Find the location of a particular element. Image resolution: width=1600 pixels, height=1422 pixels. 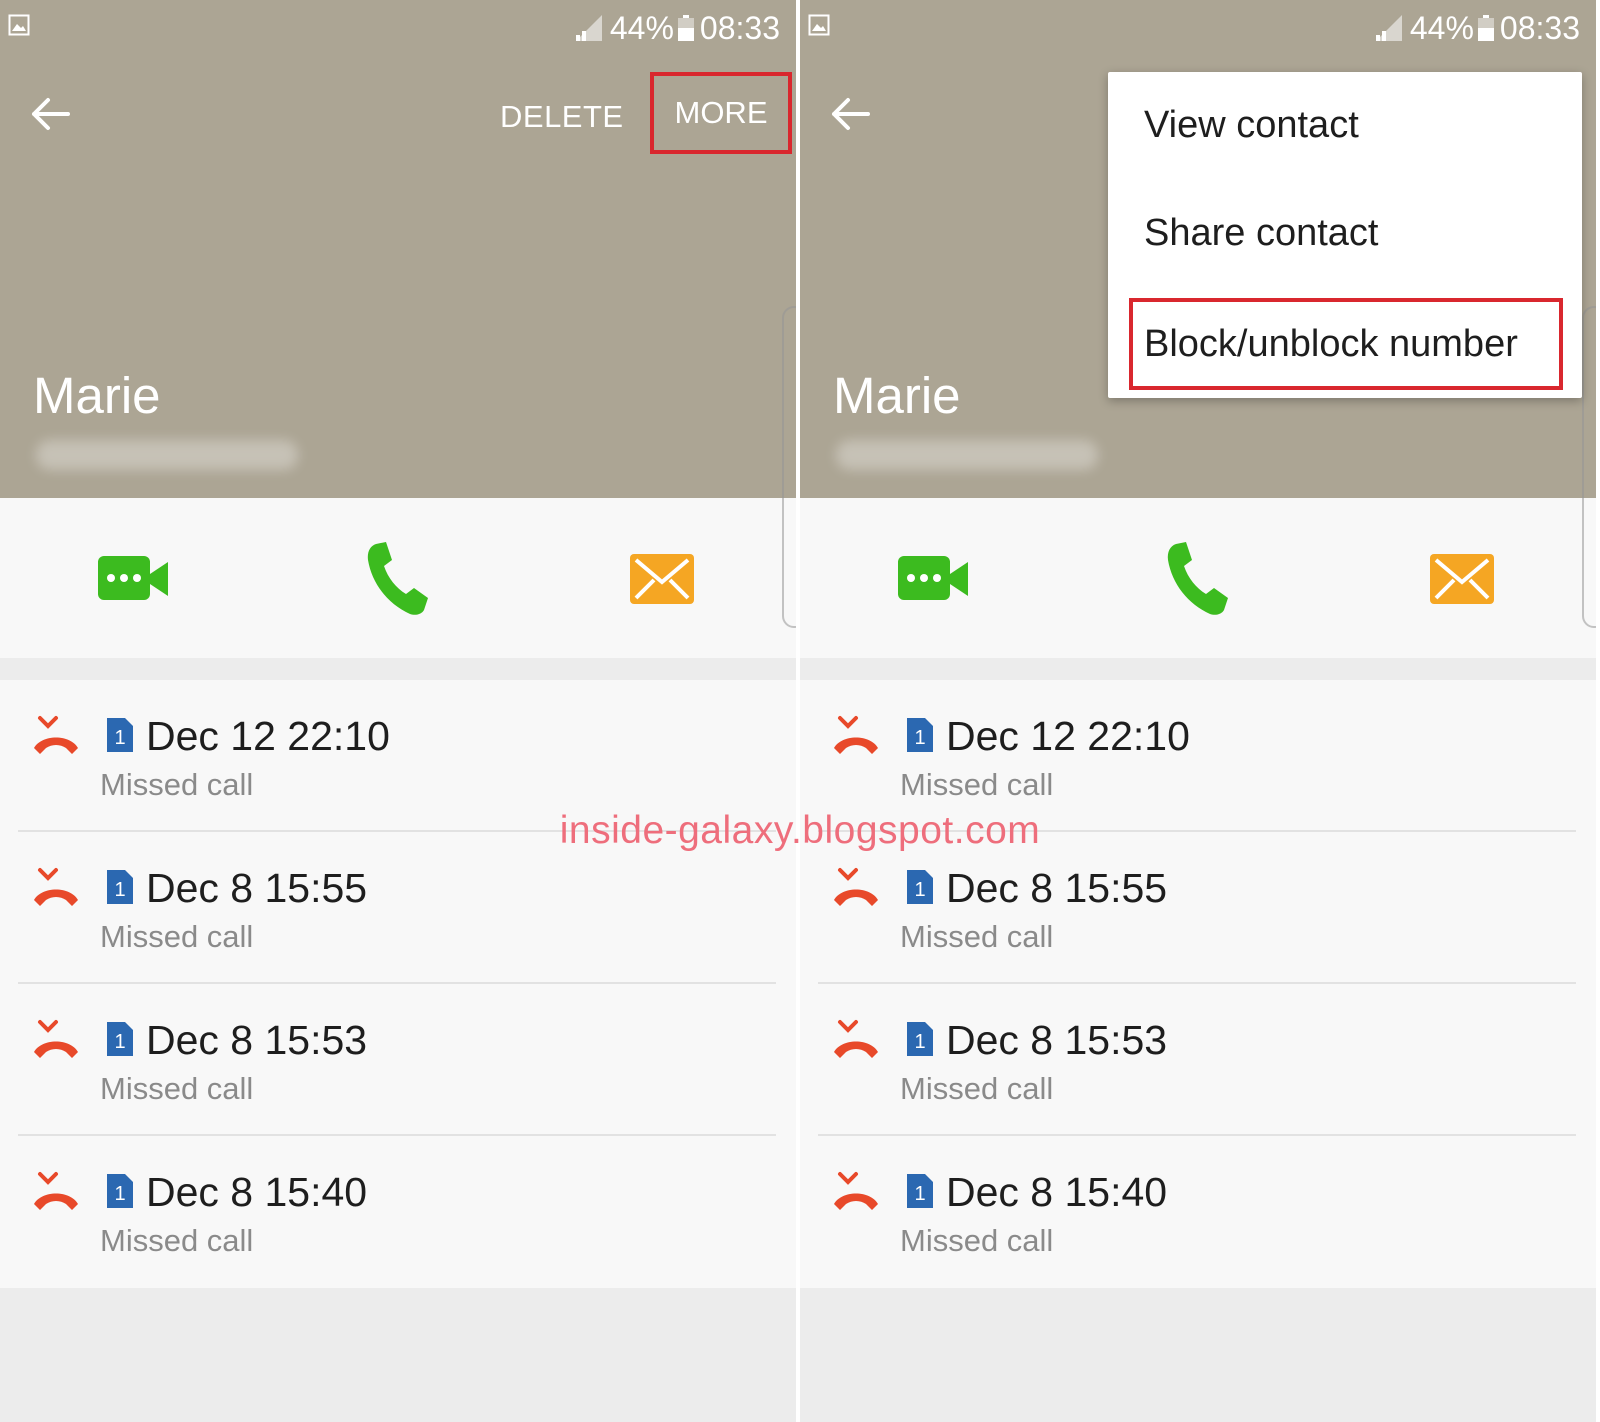

menu-item-label: View contact is located at coordinates (1251, 125).